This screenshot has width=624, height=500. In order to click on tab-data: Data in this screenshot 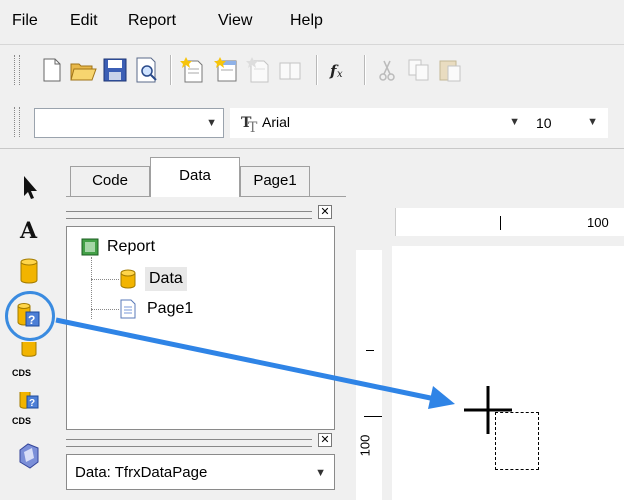, I will do `click(195, 177)`.